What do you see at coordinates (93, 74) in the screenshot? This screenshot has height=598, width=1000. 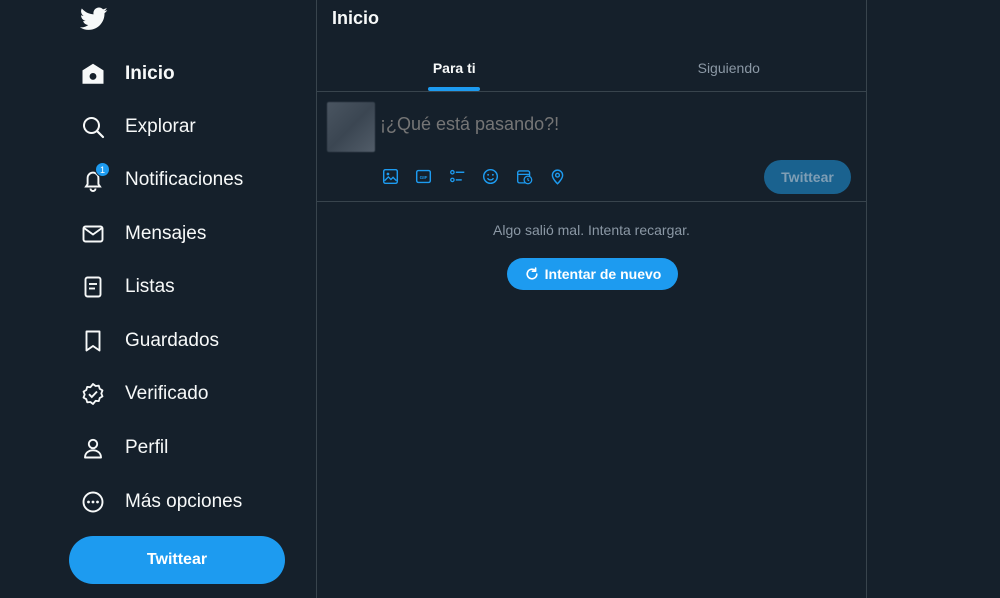 I see `home-icon` at bounding box center [93, 74].